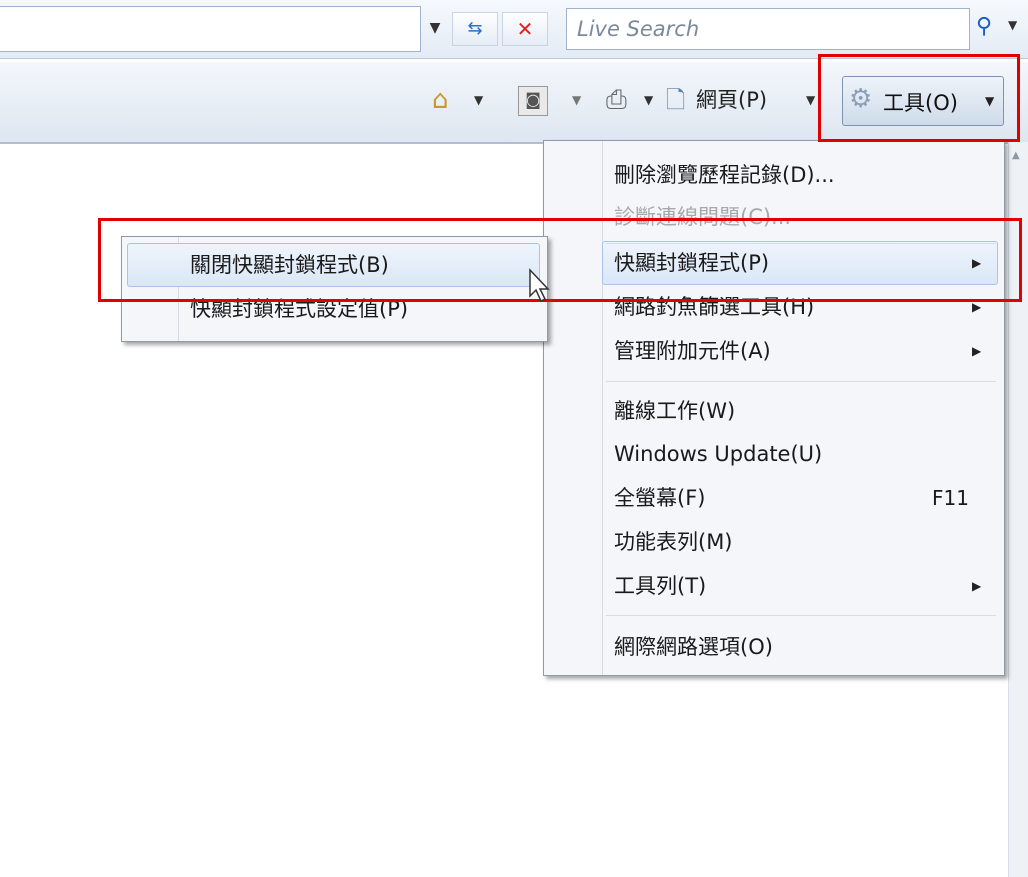 Image resolution: width=1028 pixels, height=877 pixels. Describe the element at coordinates (731, 100) in the screenshot. I see `page-menu-button: 網頁(P)` at that location.